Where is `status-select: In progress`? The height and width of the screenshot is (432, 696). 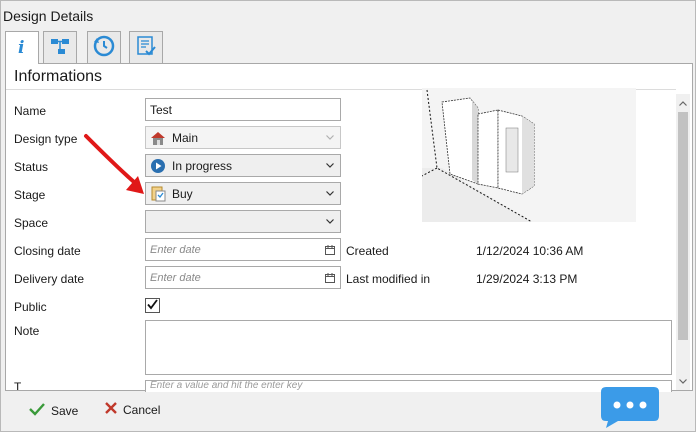 status-select: In progress is located at coordinates (243, 165).